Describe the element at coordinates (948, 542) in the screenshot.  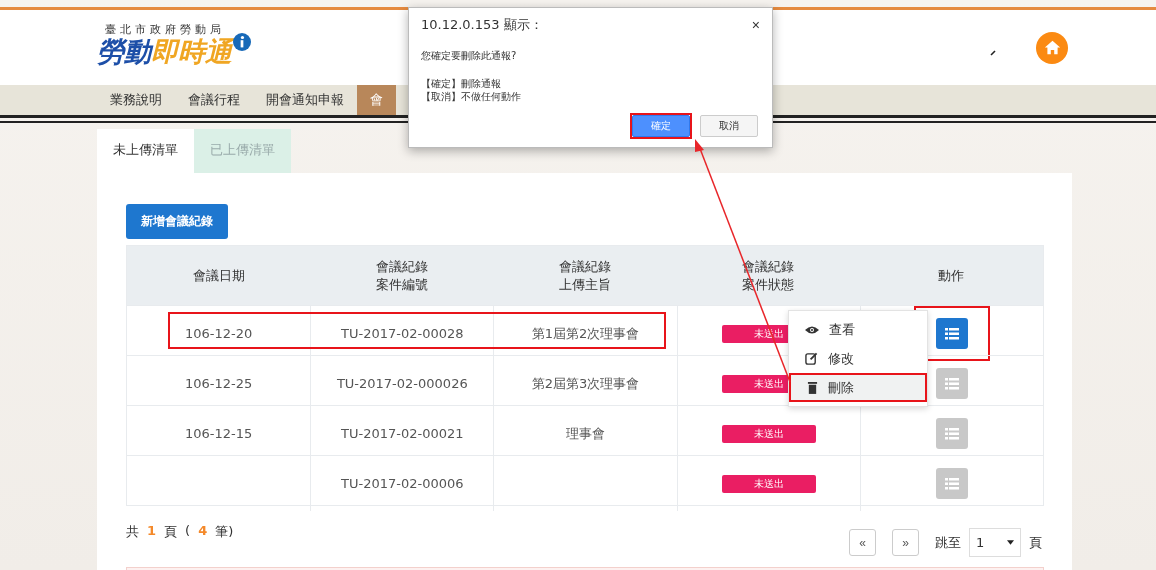
I see `jump-label: 跳至` at that location.